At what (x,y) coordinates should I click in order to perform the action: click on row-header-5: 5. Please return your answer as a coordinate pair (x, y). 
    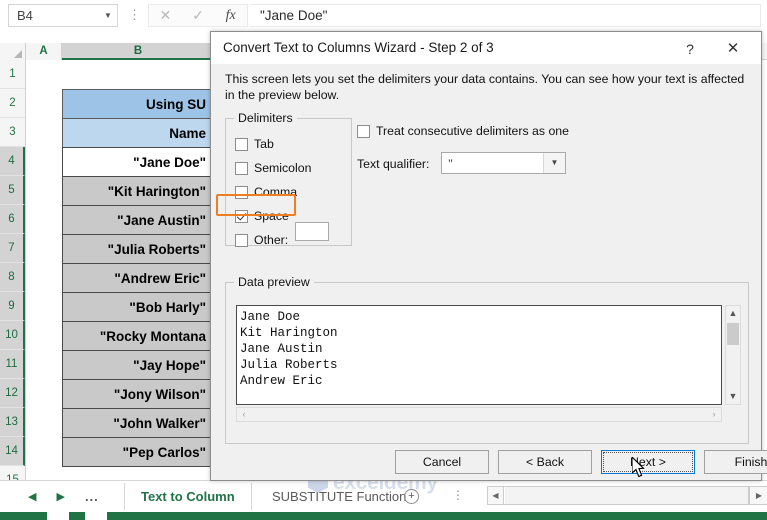
    Looking at the image, I should click on (12, 190).